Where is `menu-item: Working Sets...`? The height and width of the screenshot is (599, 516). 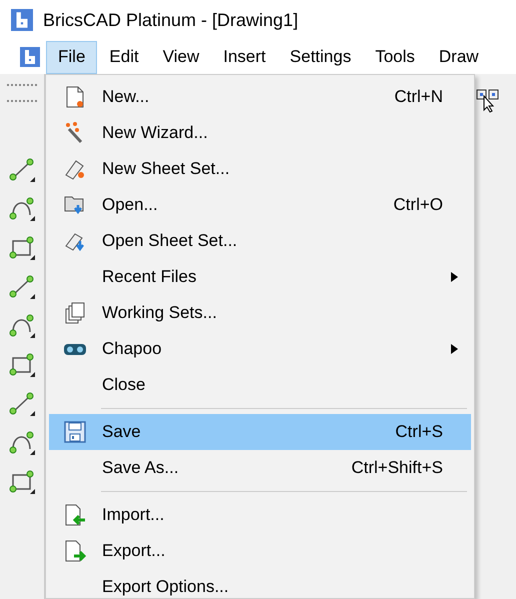 menu-item: Working Sets... is located at coordinates (260, 313).